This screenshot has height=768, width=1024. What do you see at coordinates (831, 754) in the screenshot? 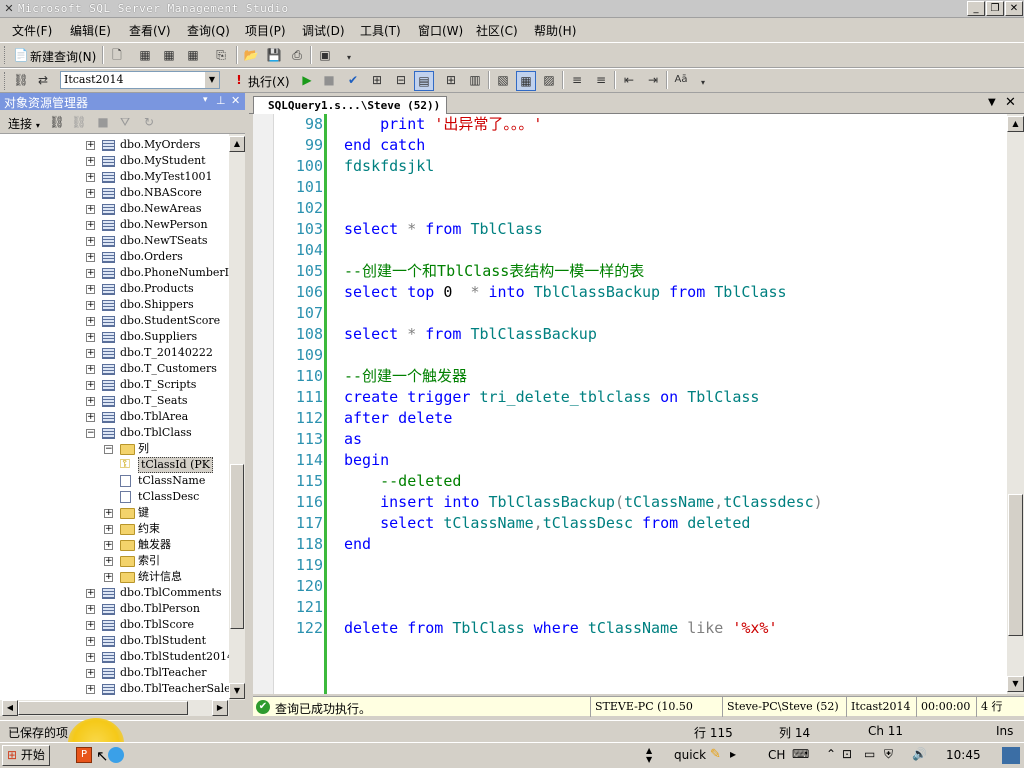
I see `tray-expand-icon: ⌃` at bounding box center [831, 754].